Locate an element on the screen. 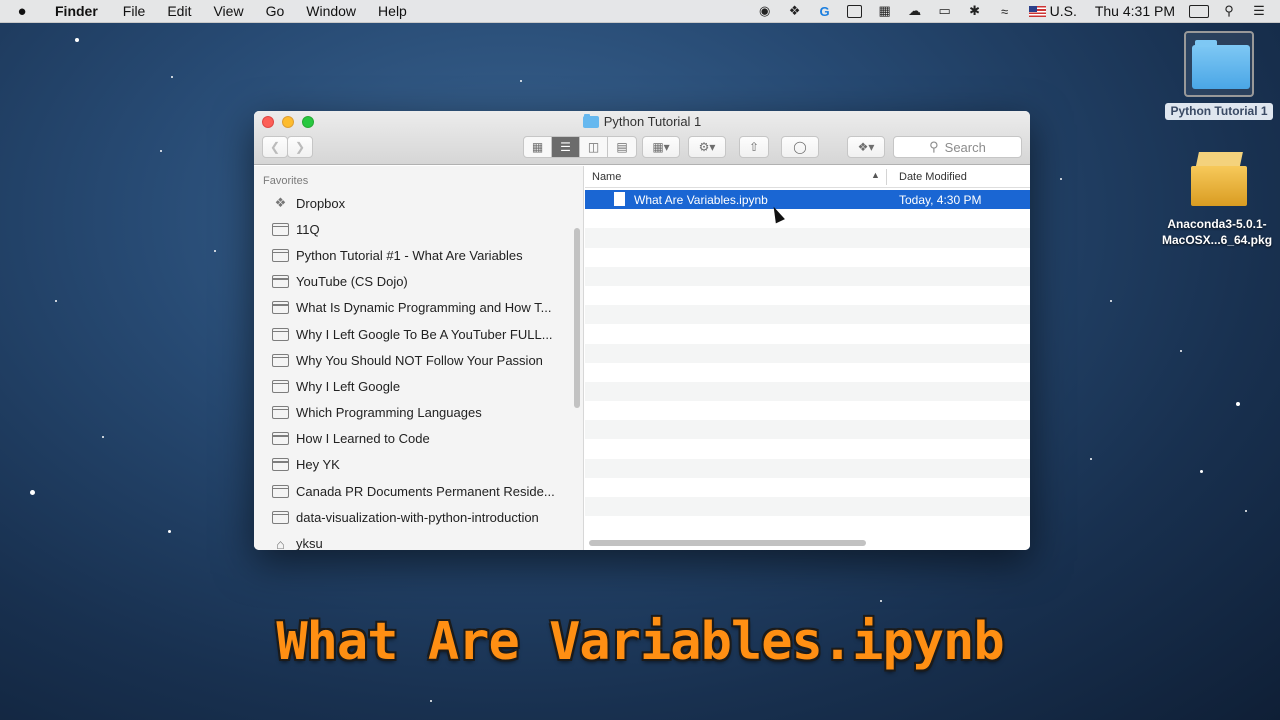 The width and height of the screenshot is (1280, 720). grid-icon: ▦ is located at coordinates (885, 11).